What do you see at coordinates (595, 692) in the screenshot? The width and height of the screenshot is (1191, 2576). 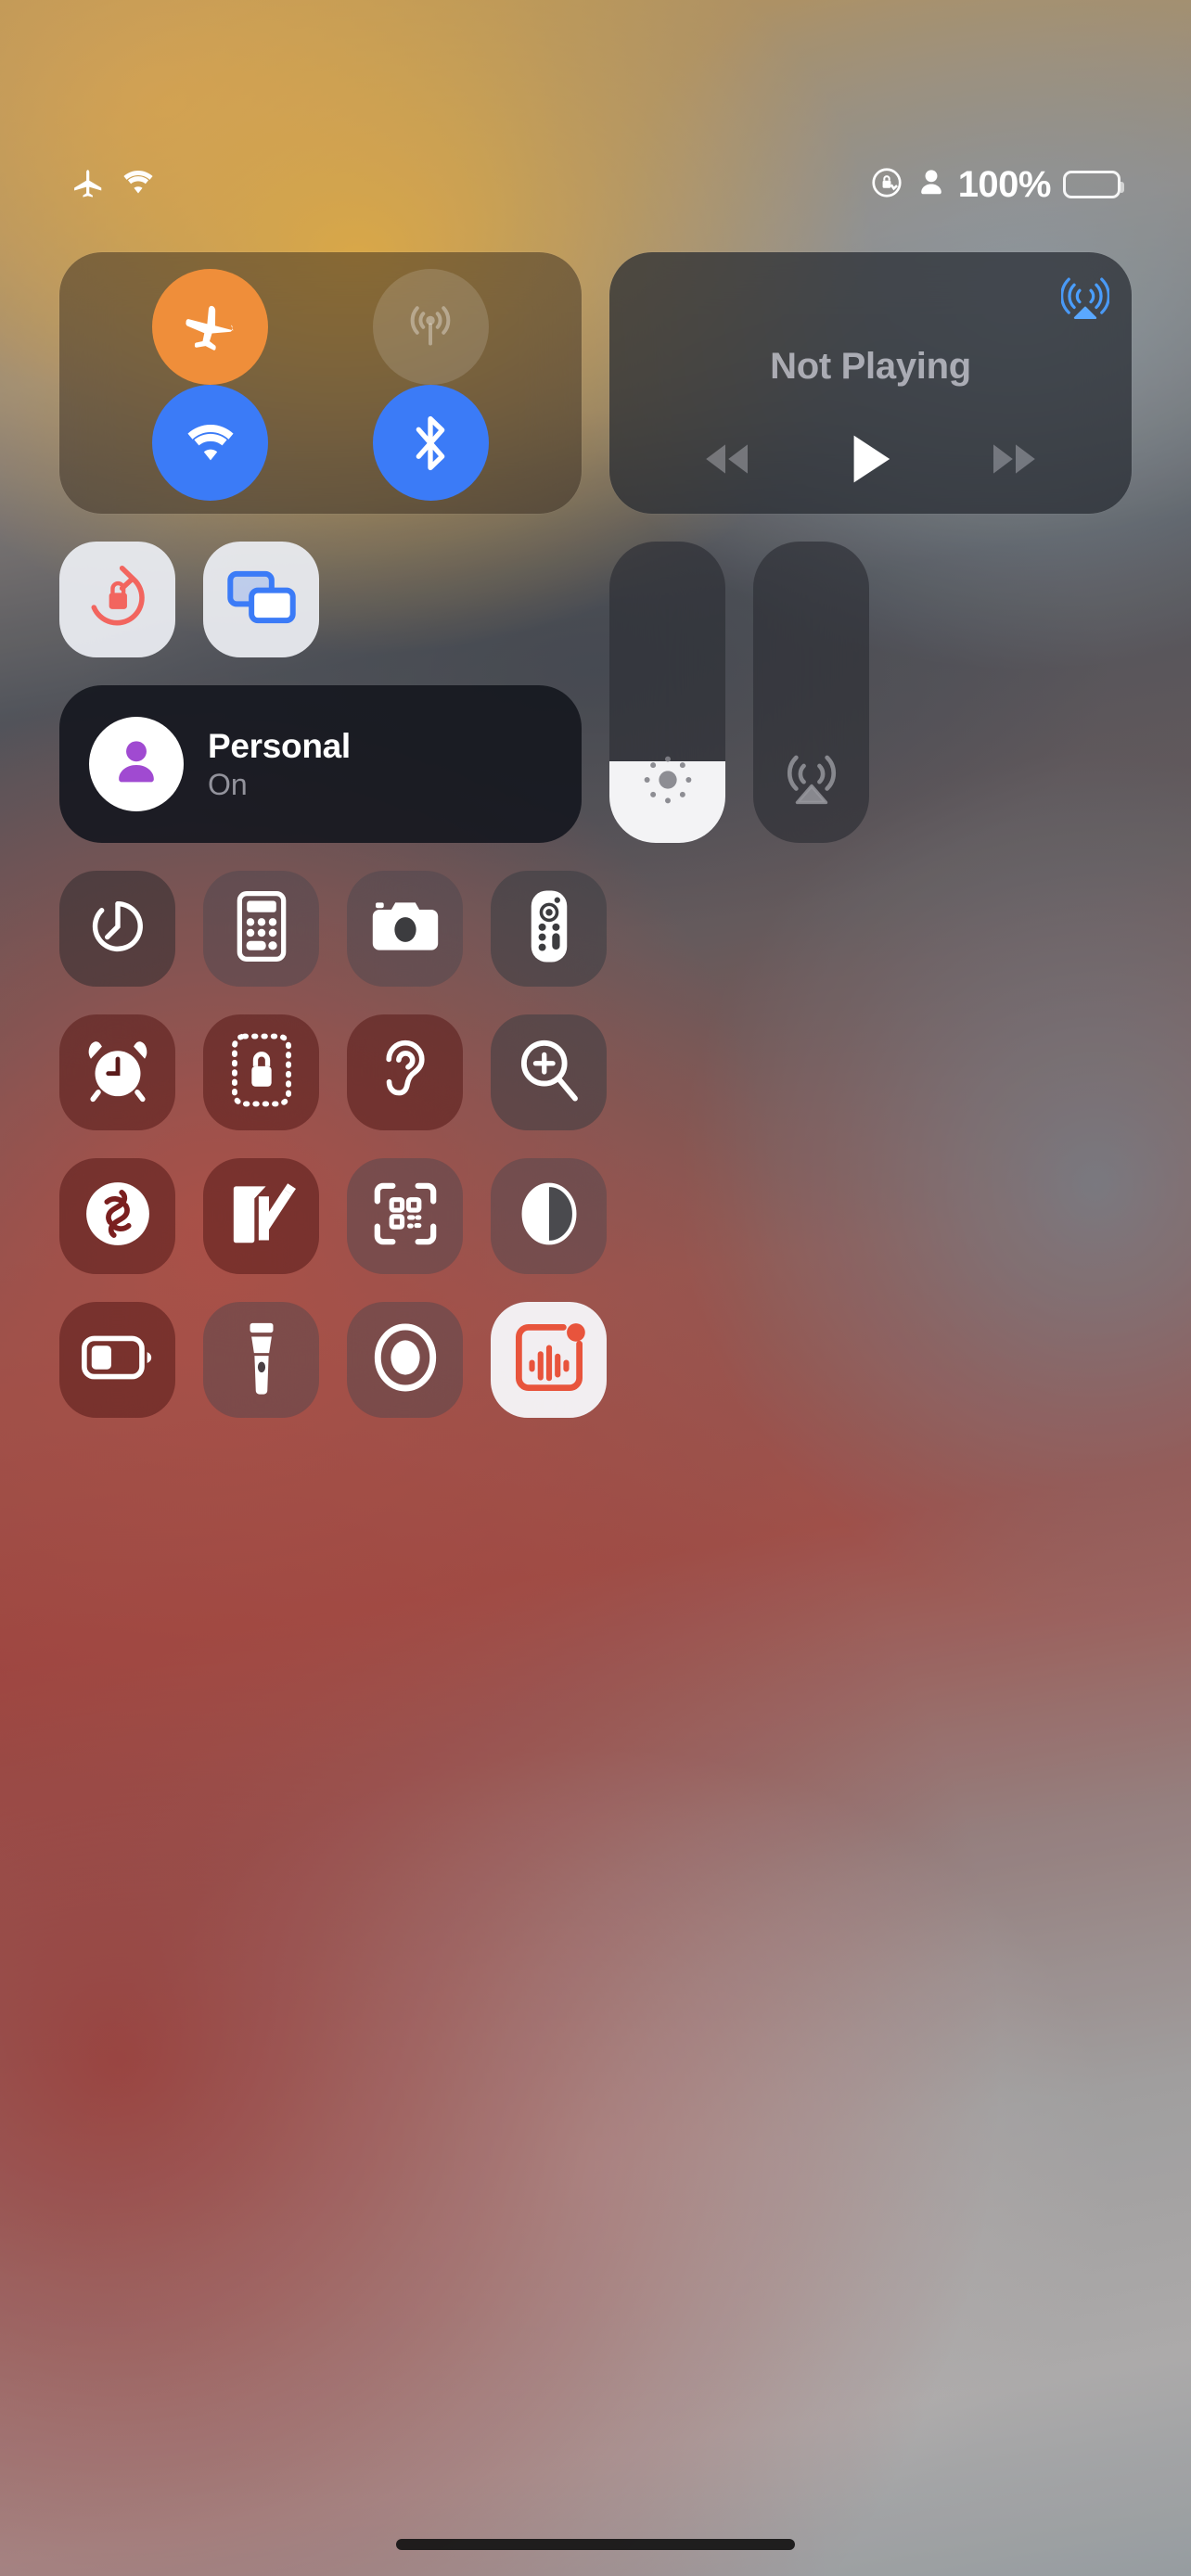 I see `cc-row-middle: Personal On` at bounding box center [595, 692].